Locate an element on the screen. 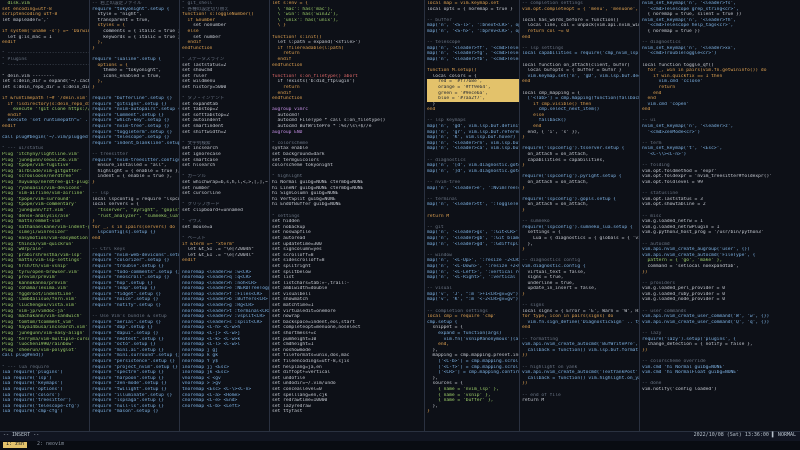  code-line: map('v', 'K', ":m '<-2<CR>gv=gv") is located at coordinates (473, 300).